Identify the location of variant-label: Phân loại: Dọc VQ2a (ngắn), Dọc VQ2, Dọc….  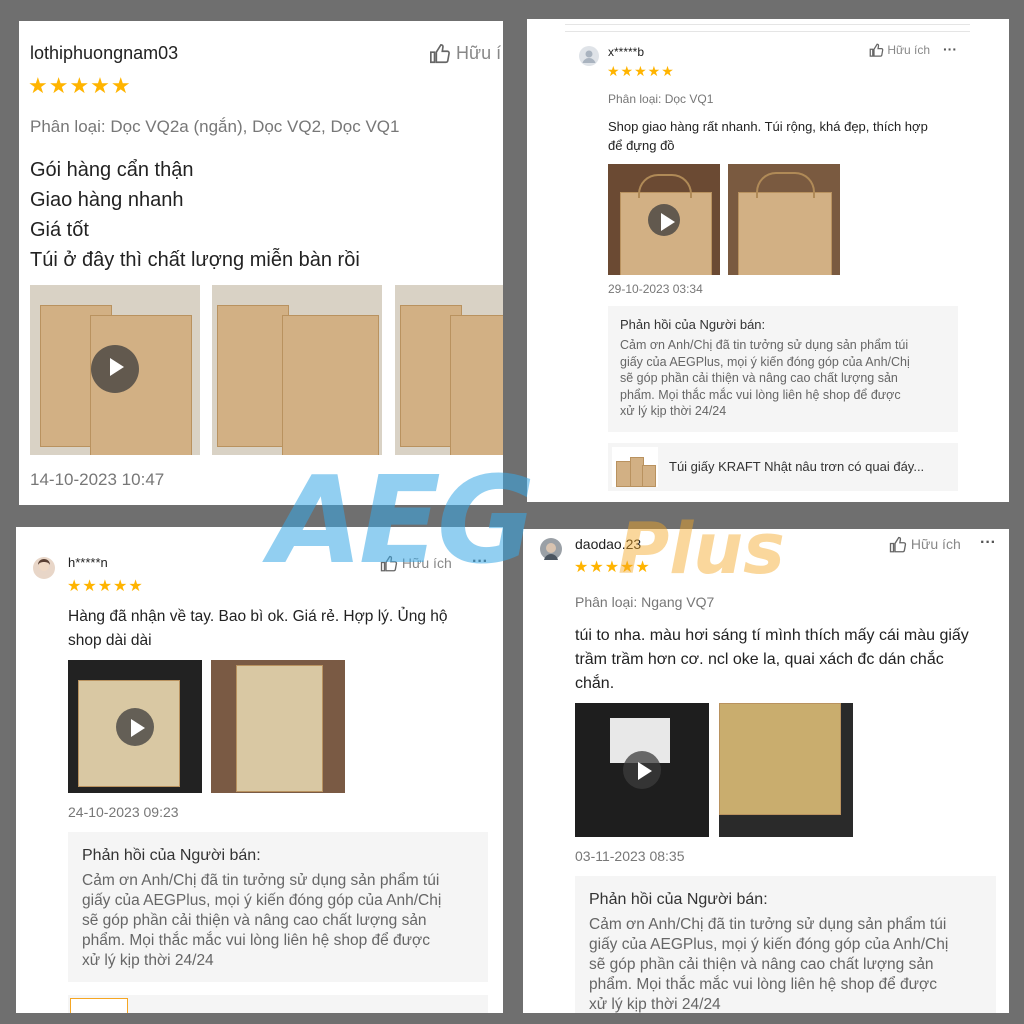
(215, 126).